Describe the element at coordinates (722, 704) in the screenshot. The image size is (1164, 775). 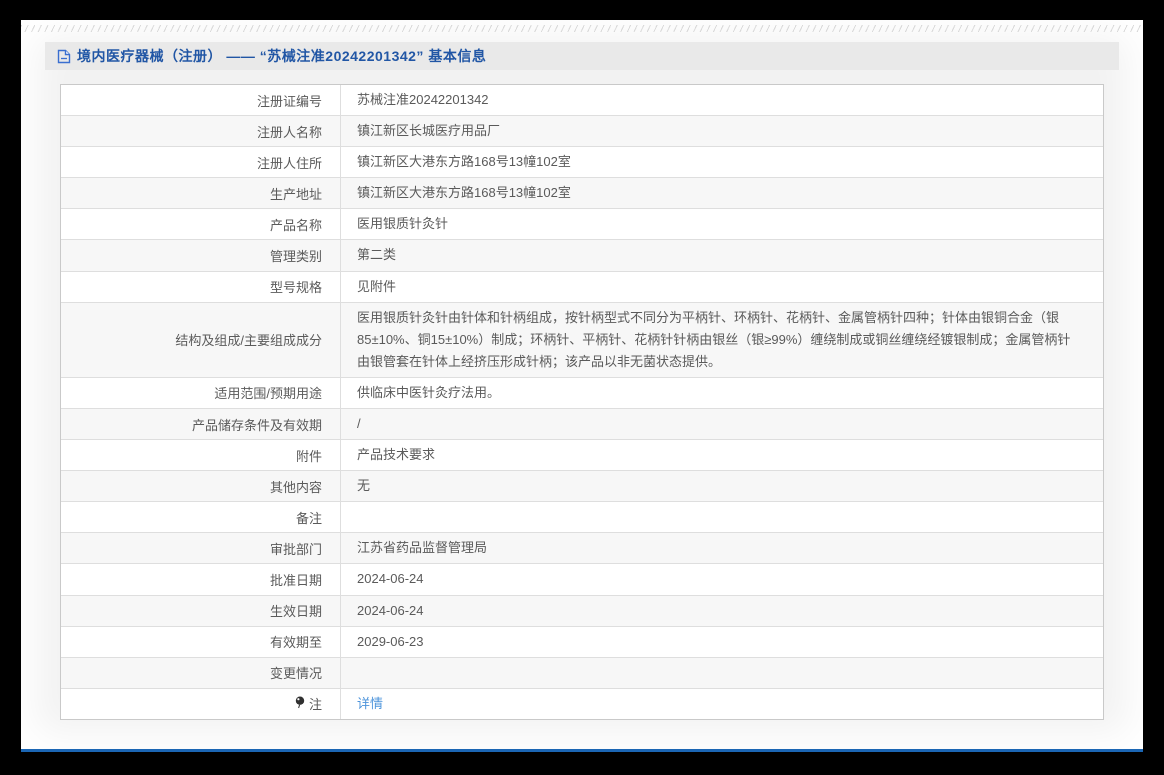
I see `row-value: 详情` at that location.